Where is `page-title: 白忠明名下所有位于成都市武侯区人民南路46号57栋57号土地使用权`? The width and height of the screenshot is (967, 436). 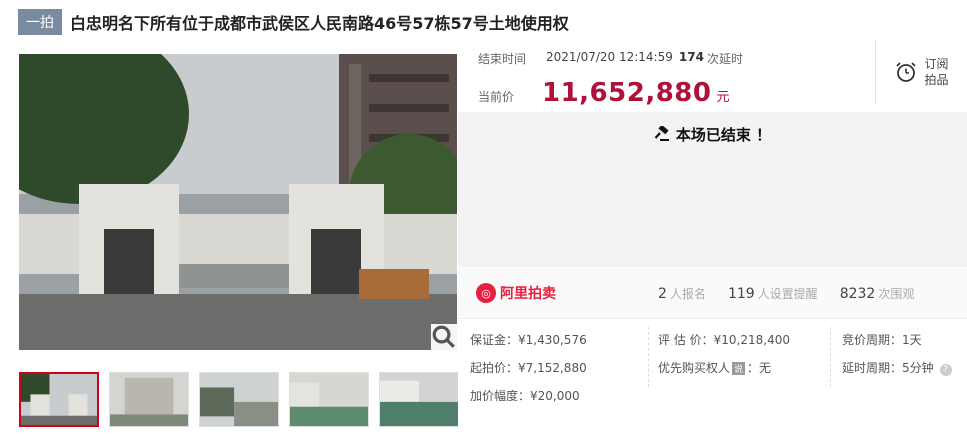 page-title: 白忠明名下所有位于成都市武侯区人民南路46号57栋57号土地使用权 is located at coordinates (319, 23).